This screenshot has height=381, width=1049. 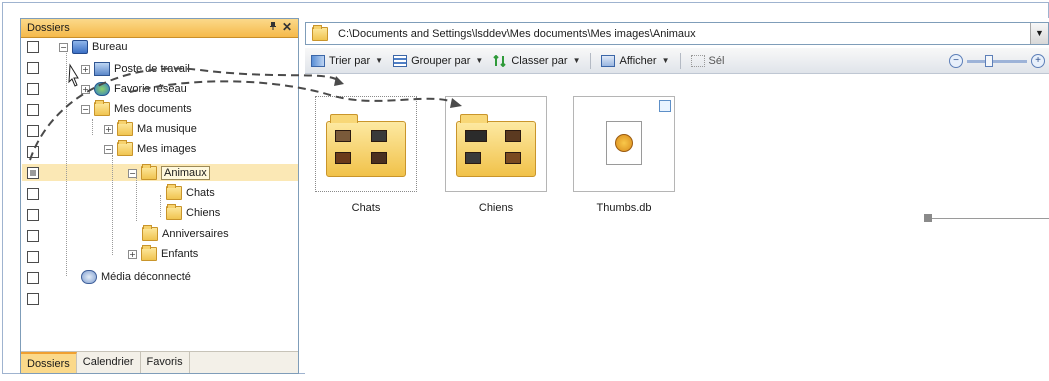 What do you see at coordinates (928, 218) in the screenshot?
I see `callout-marker` at bounding box center [928, 218].